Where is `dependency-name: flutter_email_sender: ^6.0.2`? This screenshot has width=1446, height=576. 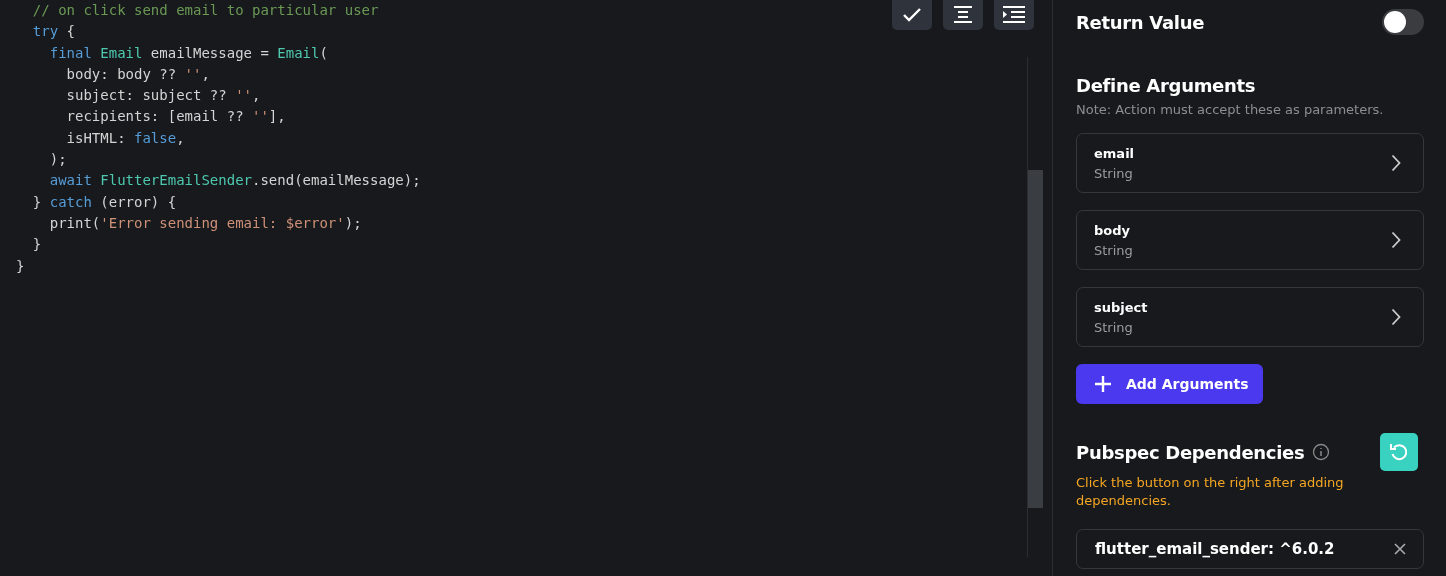
dependency-name: flutter_email_sender: ^6.0.2 is located at coordinates (1215, 549).